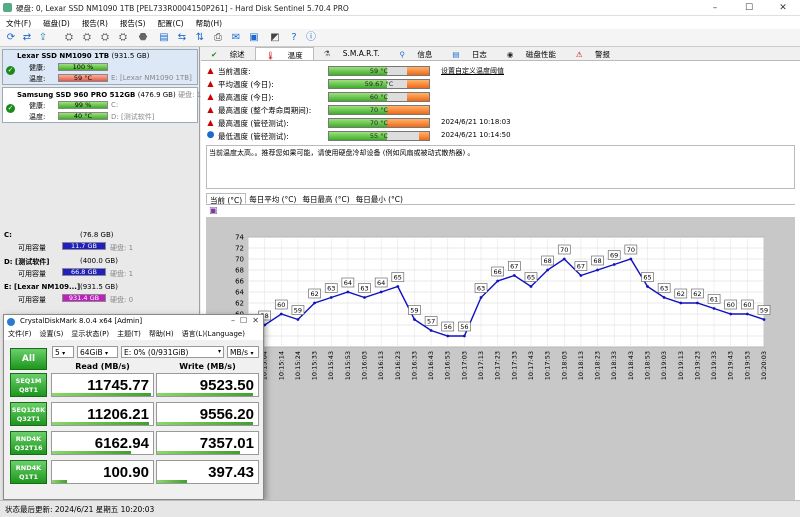  I want to click on info-icon: ⓘ, so click(311, 38).